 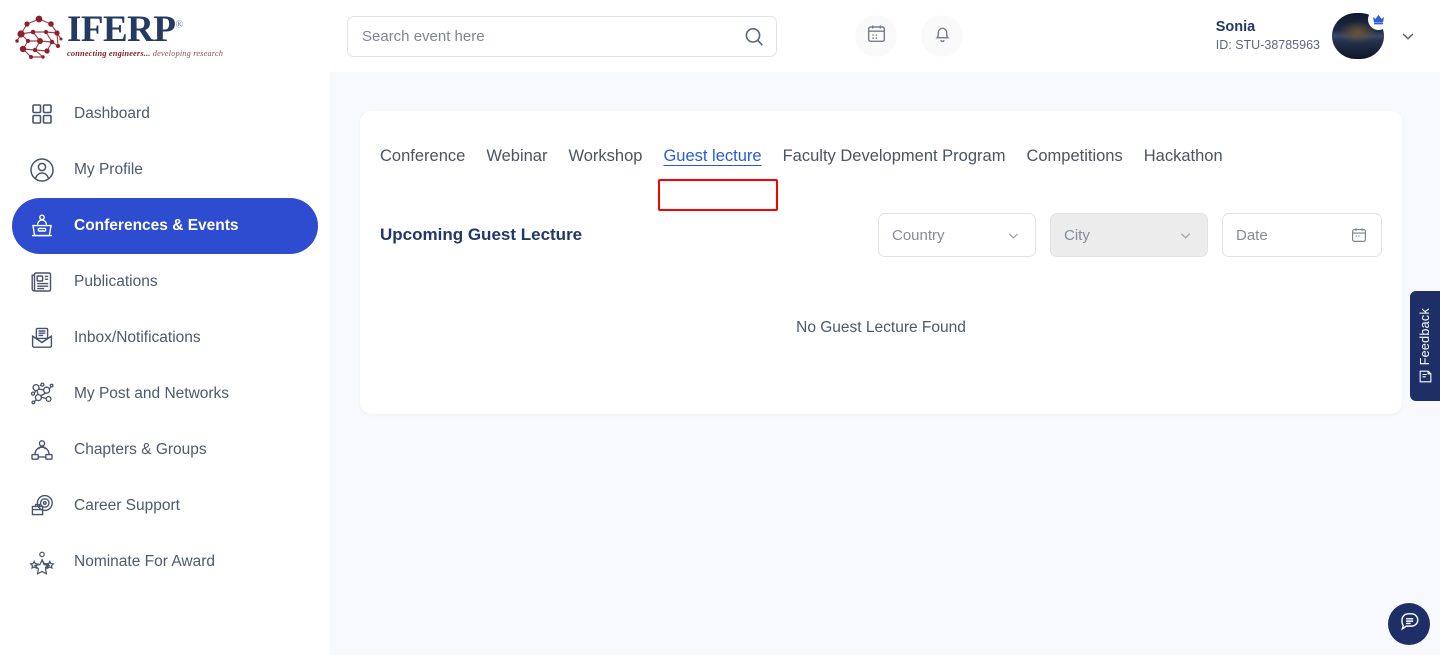 I want to click on feedback-note-icon, so click(x=1425, y=376).